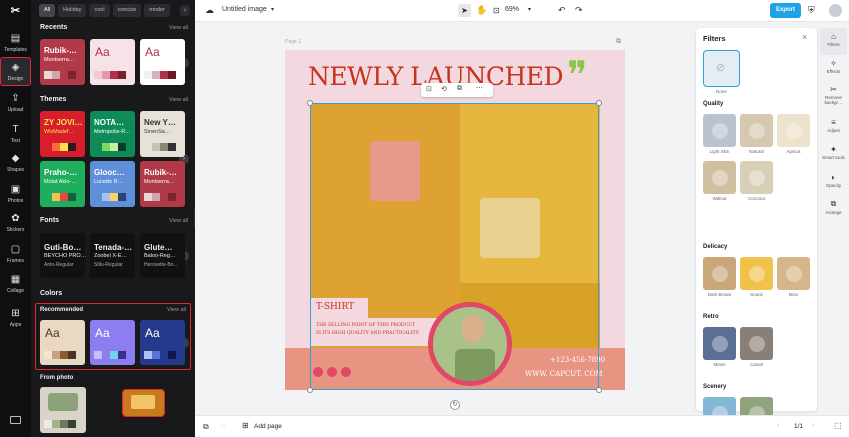  What do you see at coordinates (459, 89) in the screenshot?
I see `duplicate-icon: ⧉` at bounding box center [459, 89].